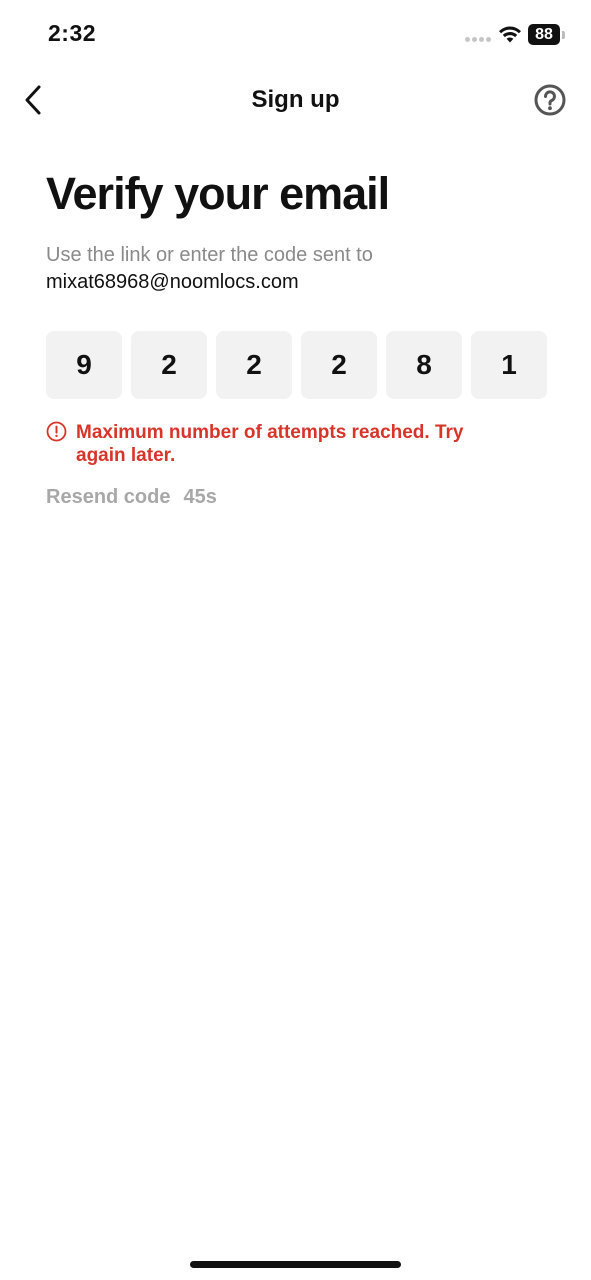  I want to click on code-digit-1: 9, so click(84, 365).